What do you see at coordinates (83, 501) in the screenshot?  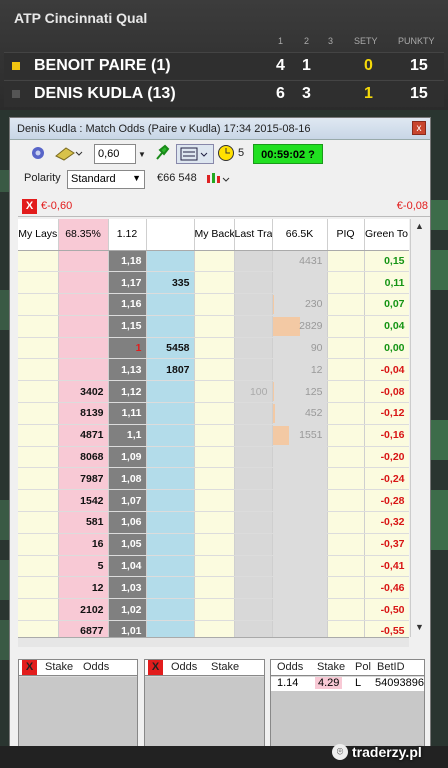 I see `lay-volume-cell: 1542` at bounding box center [83, 501].